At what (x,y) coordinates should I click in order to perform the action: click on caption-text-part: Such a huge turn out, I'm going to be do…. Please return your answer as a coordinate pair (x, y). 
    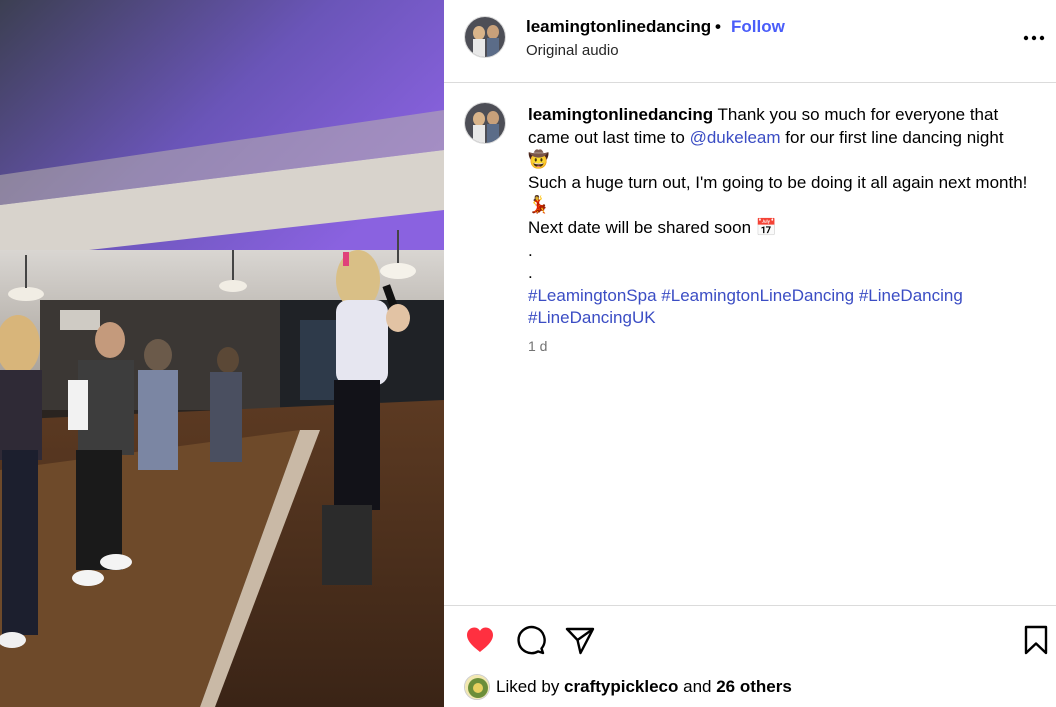
    Looking at the image, I should click on (778, 182).